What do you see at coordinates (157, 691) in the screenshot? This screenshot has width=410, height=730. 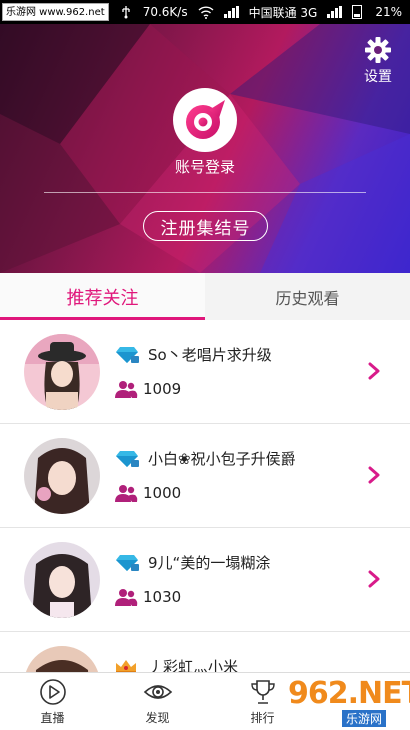 I see `eye-icon` at bounding box center [157, 691].